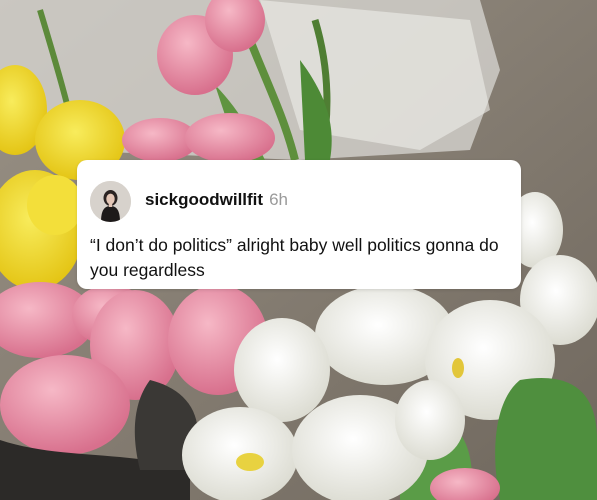 This screenshot has width=597, height=500. I want to click on timestamp: 6h, so click(278, 199).